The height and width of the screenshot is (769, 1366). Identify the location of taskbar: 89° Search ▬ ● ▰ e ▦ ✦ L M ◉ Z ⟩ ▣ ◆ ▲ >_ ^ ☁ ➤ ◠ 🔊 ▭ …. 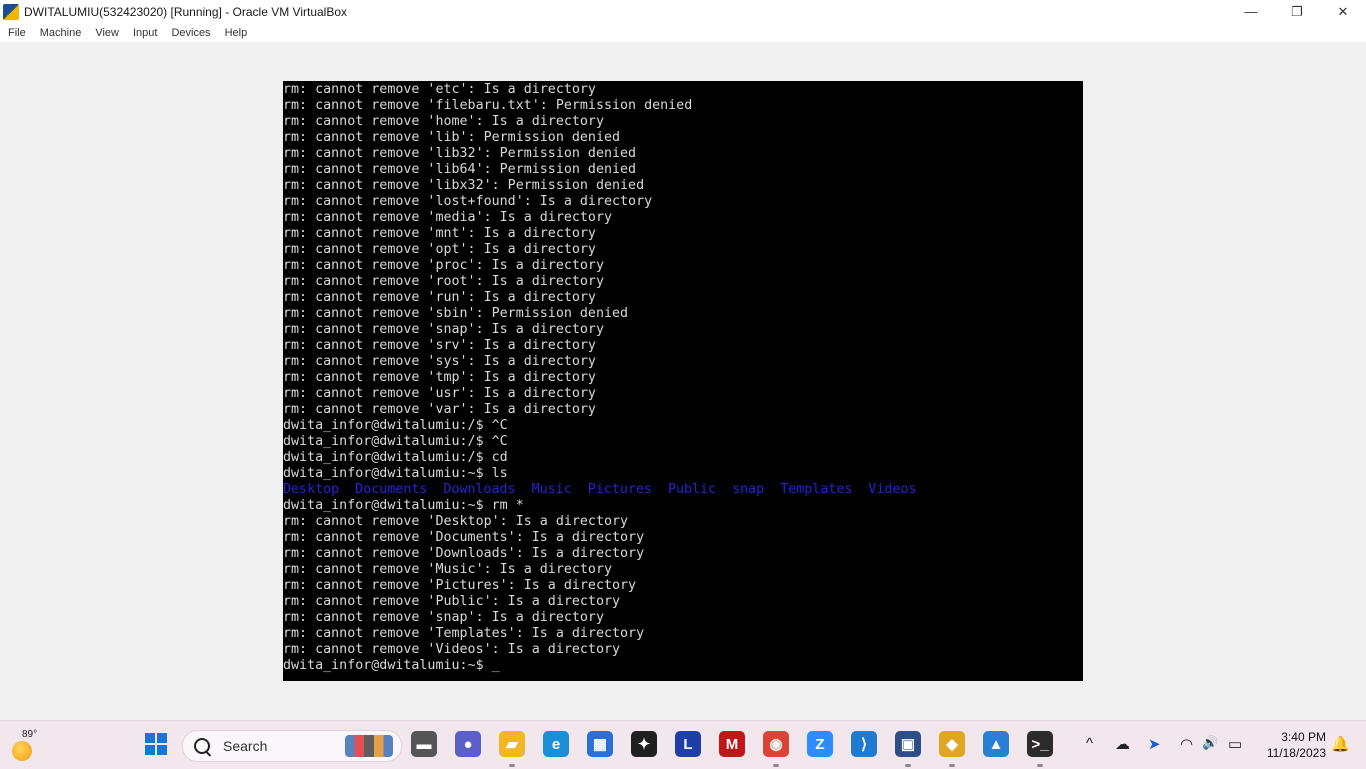
(683, 744).